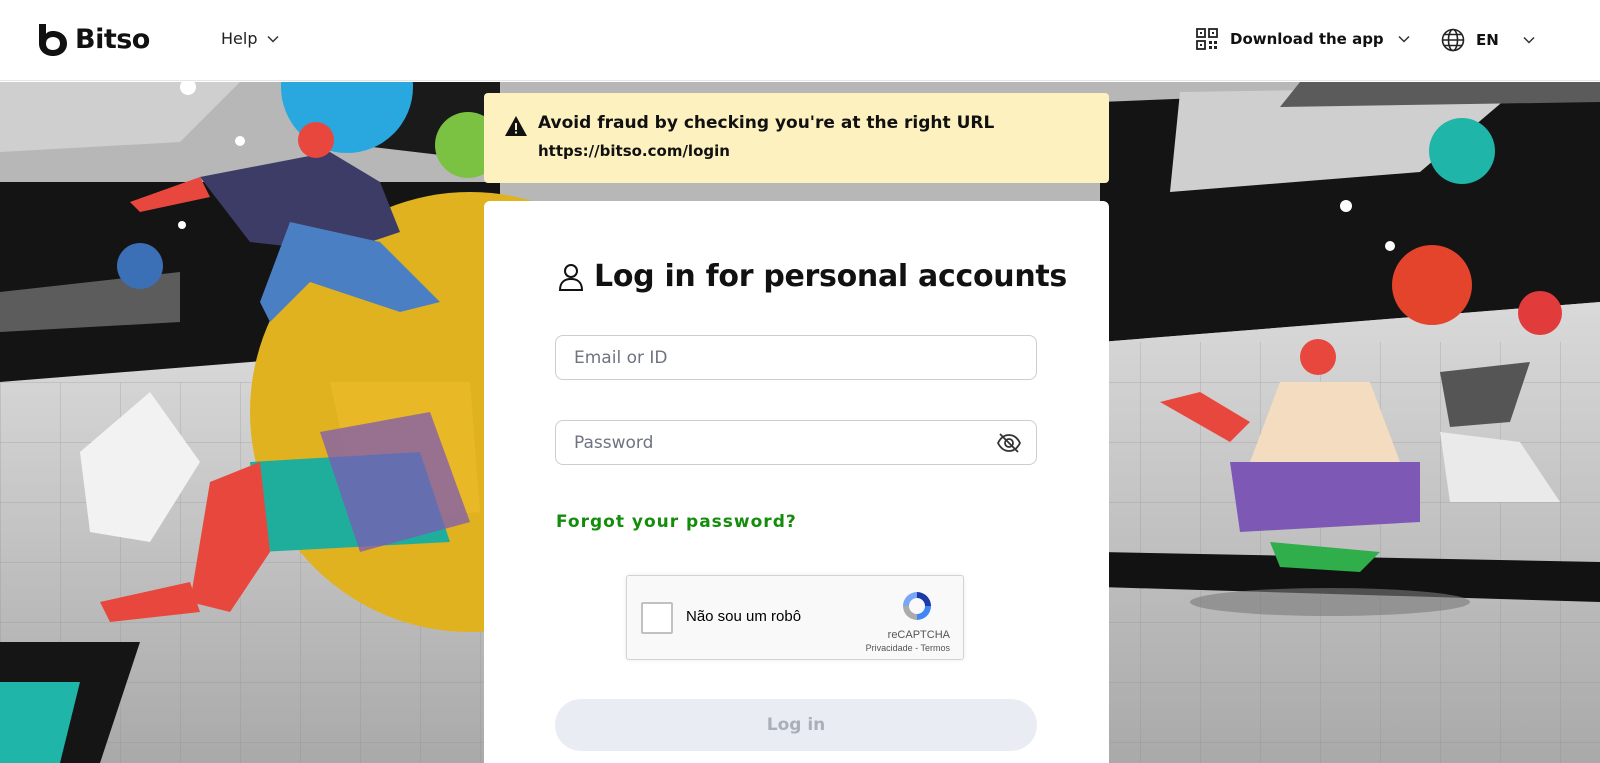  I want to click on login-heading: Log in for personal accounts, so click(812, 276).